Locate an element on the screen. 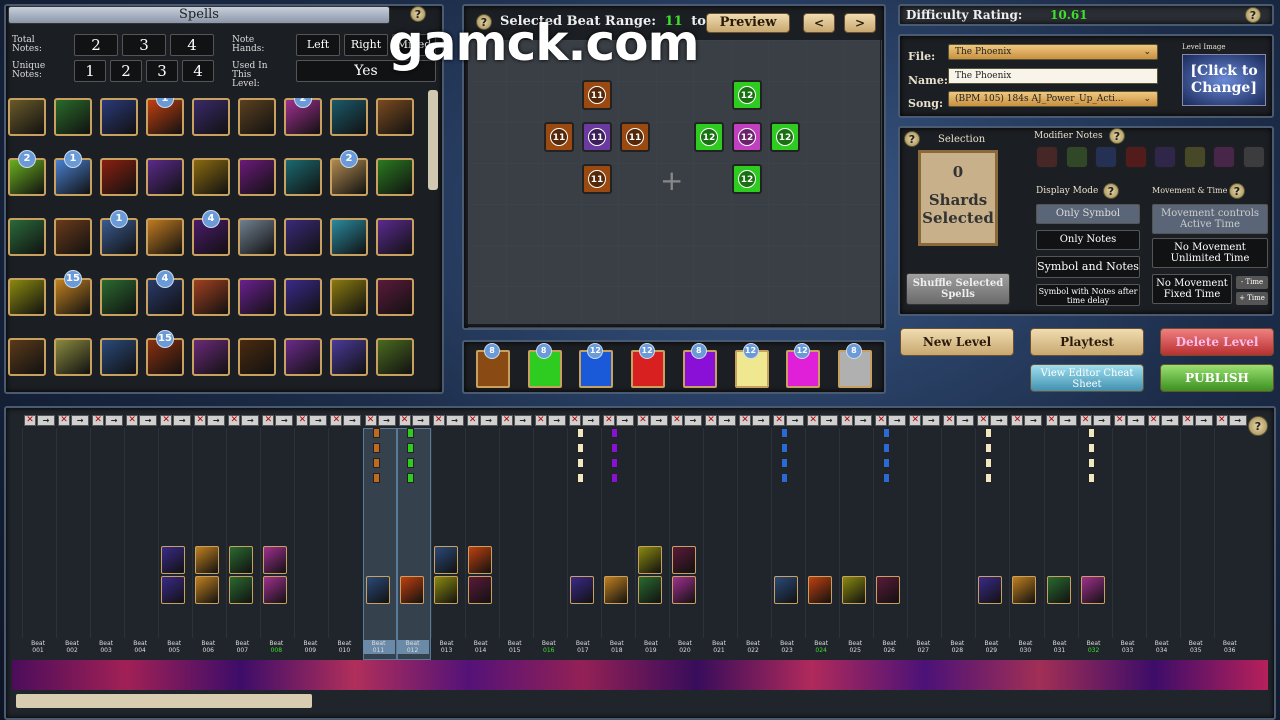  beat-label: Beat 032 is located at coordinates (1094, 647).